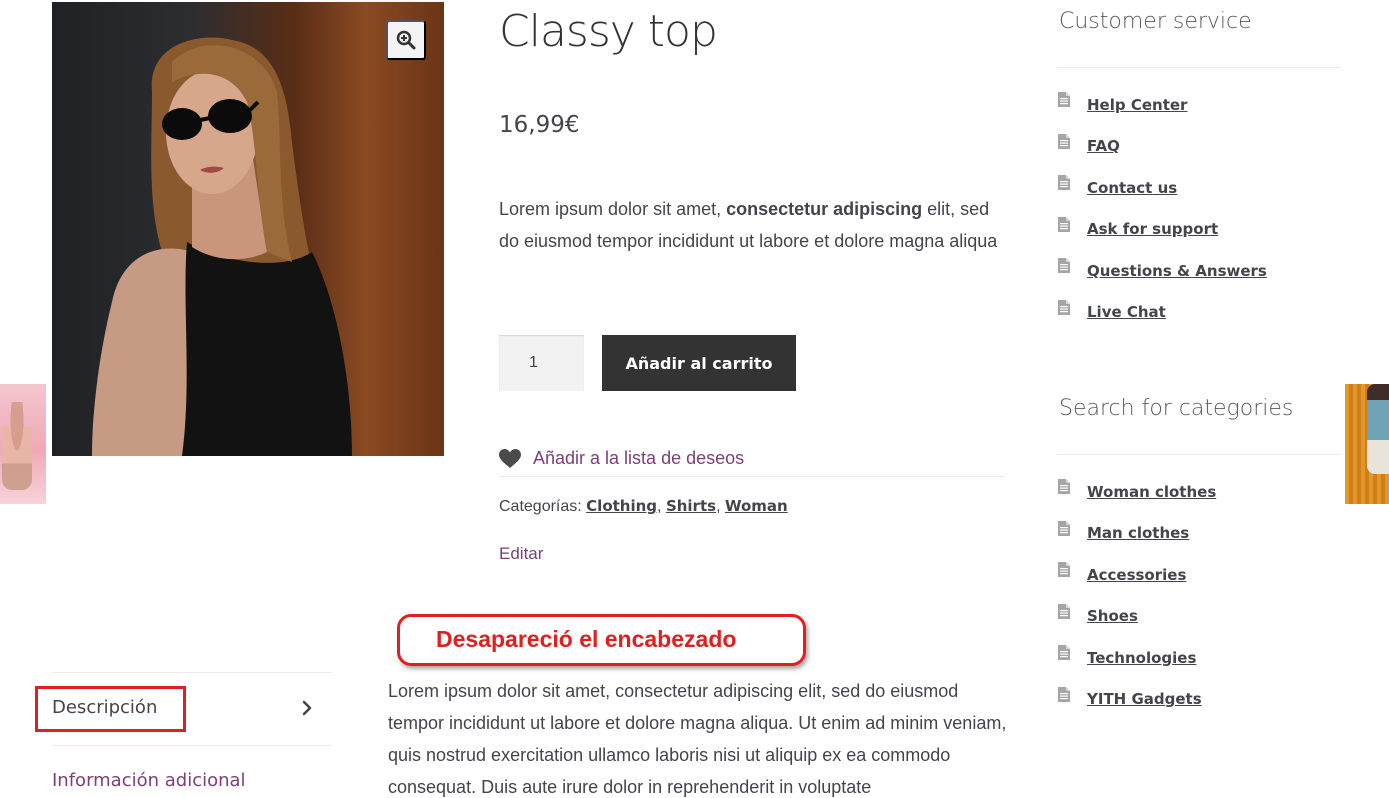 The width and height of the screenshot is (1389, 798). I want to click on next-product-thumbnail, so click(1367, 444).